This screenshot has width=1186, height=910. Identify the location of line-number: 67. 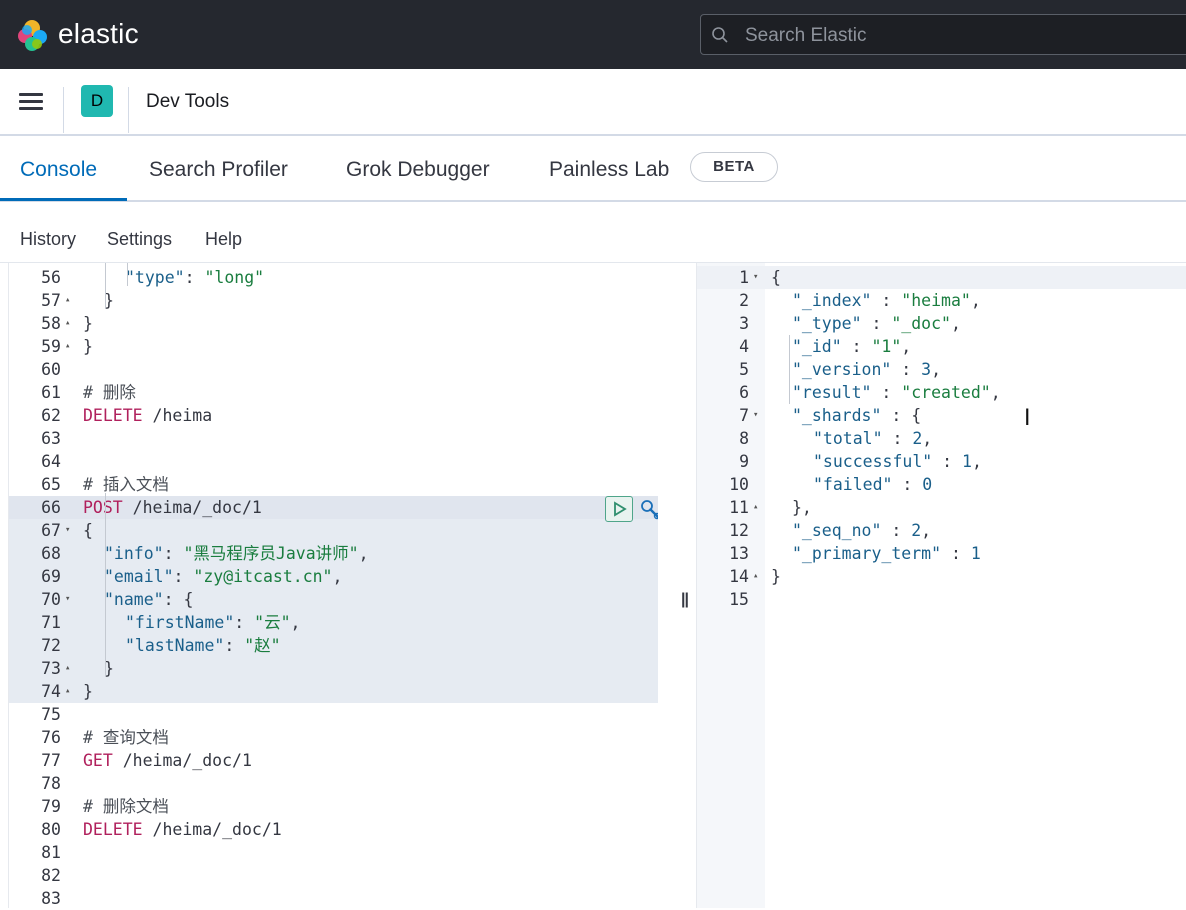
(51, 530).